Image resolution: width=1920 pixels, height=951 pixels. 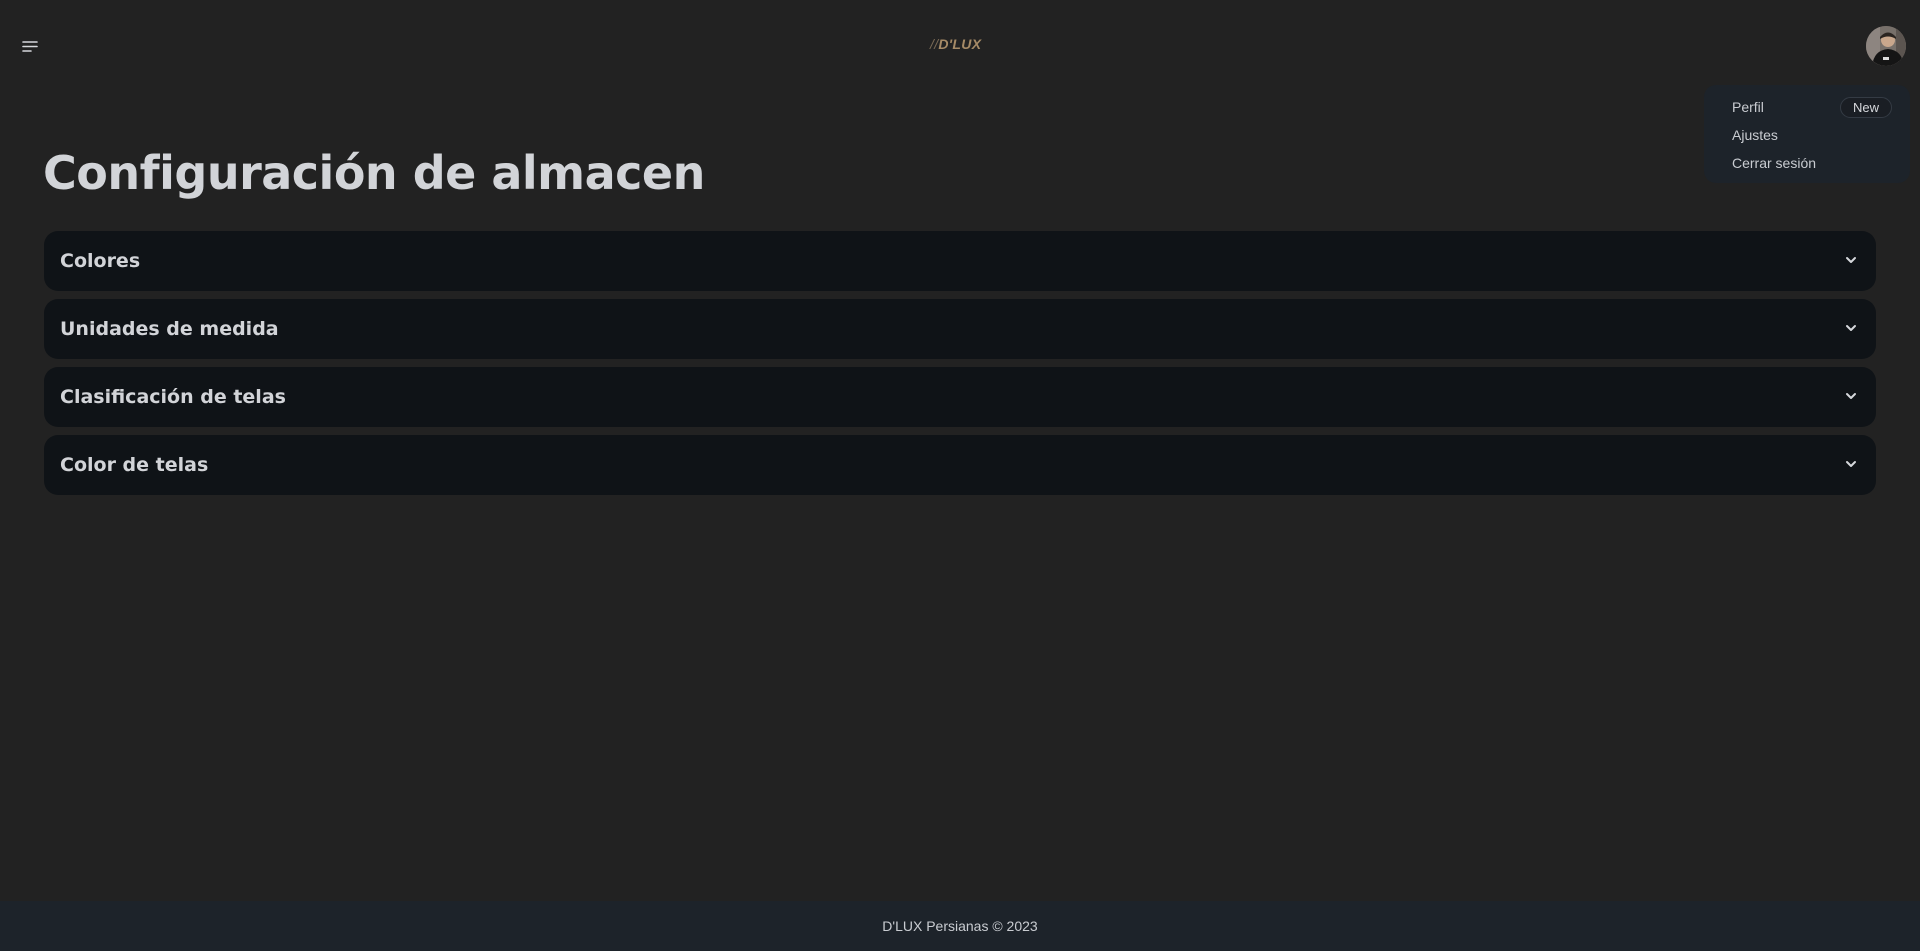 What do you see at coordinates (134, 465) in the screenshot?
I see `accordion-title: Color de telas` at bounding box center [134, 465].